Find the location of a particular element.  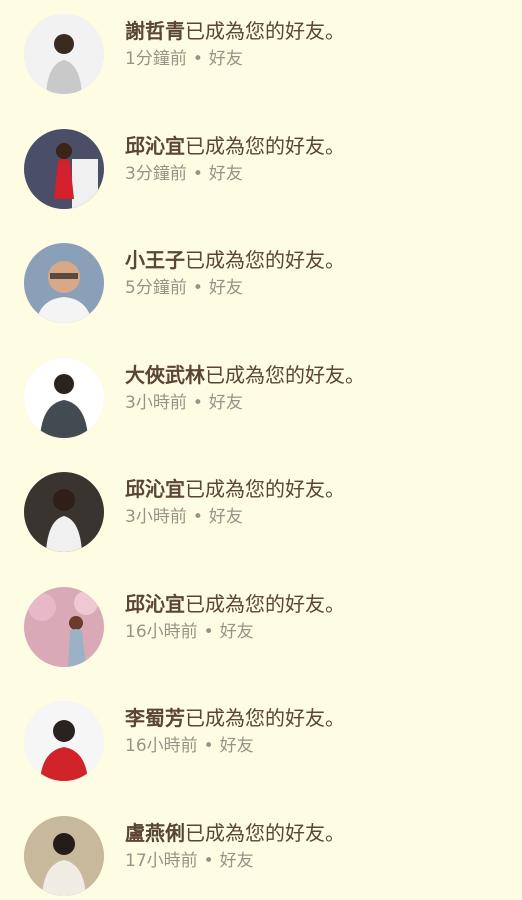

notification-item: 盧燕俐已成為您的好友。 17小時前 • 好友 is located at coordinates (261, 851).